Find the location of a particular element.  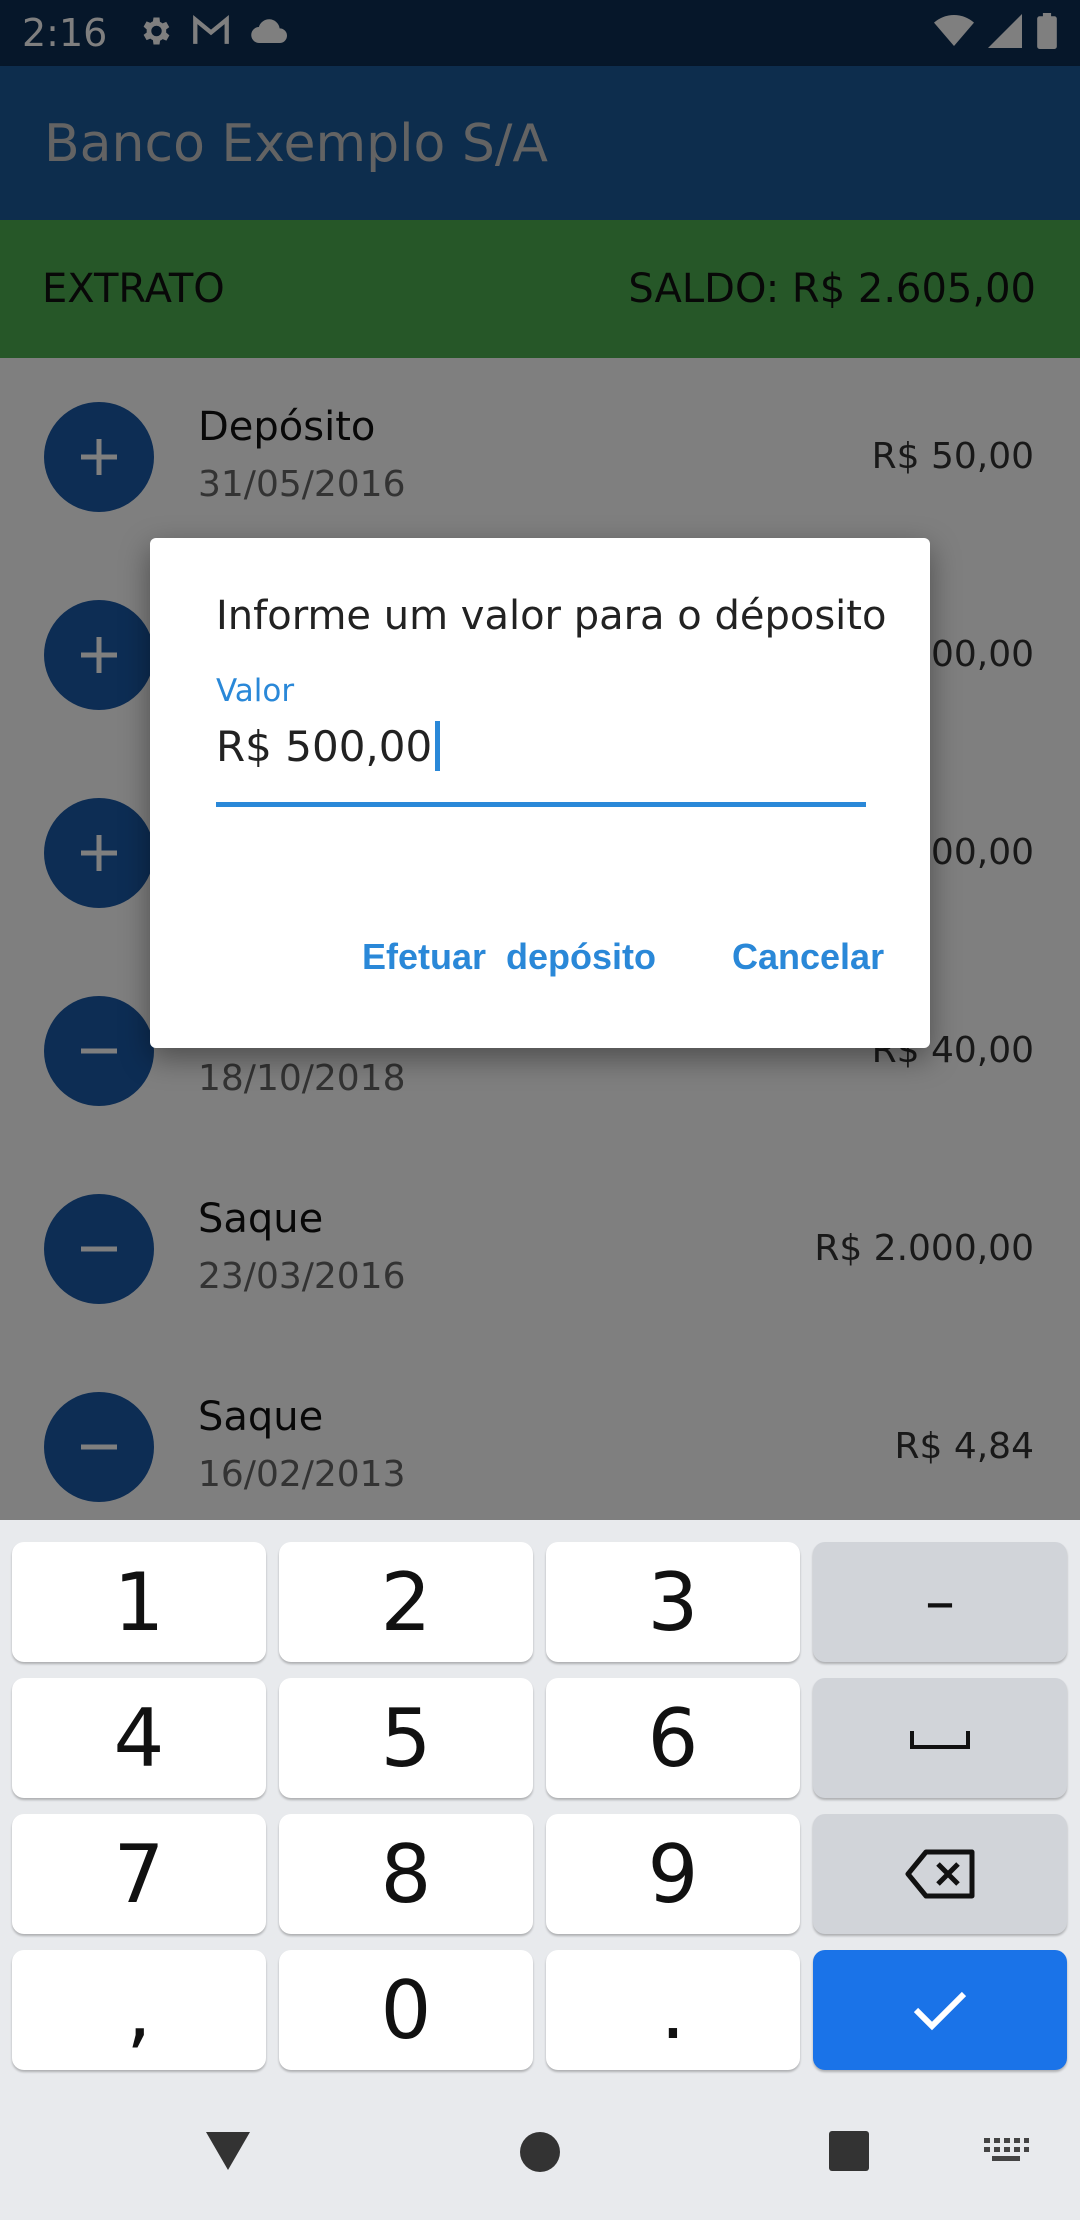

key-9: 9 is located at coordinates (673, 1874).